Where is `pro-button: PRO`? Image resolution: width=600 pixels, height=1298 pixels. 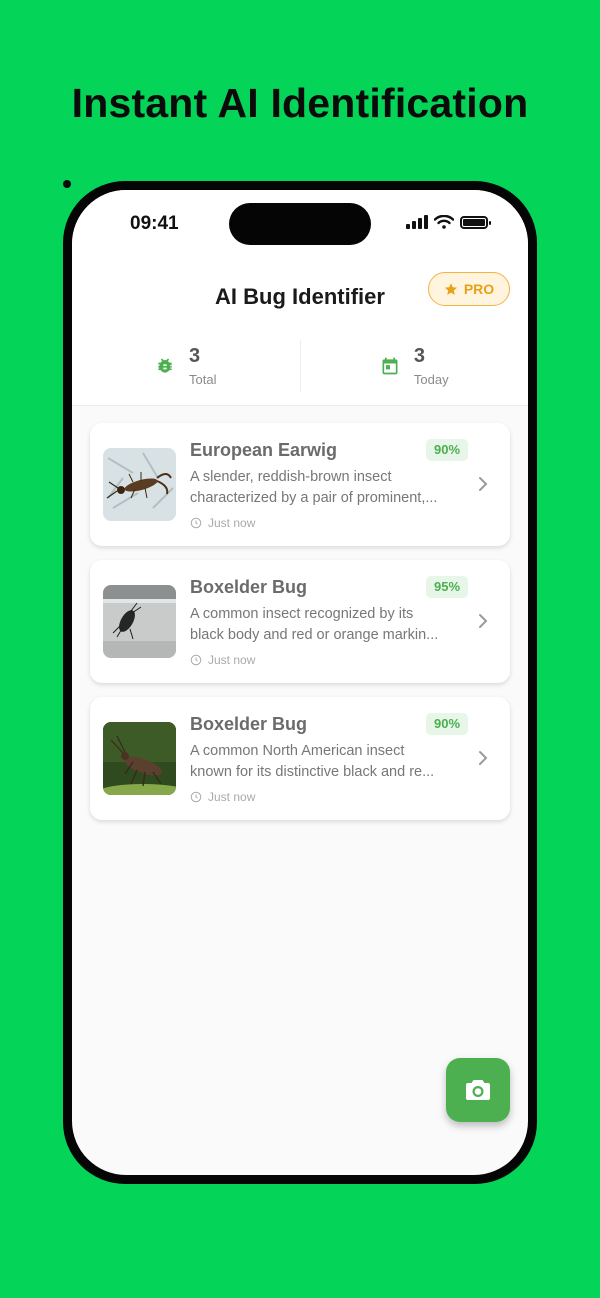
pro-button: PRO is located at coordinates (469, 289).